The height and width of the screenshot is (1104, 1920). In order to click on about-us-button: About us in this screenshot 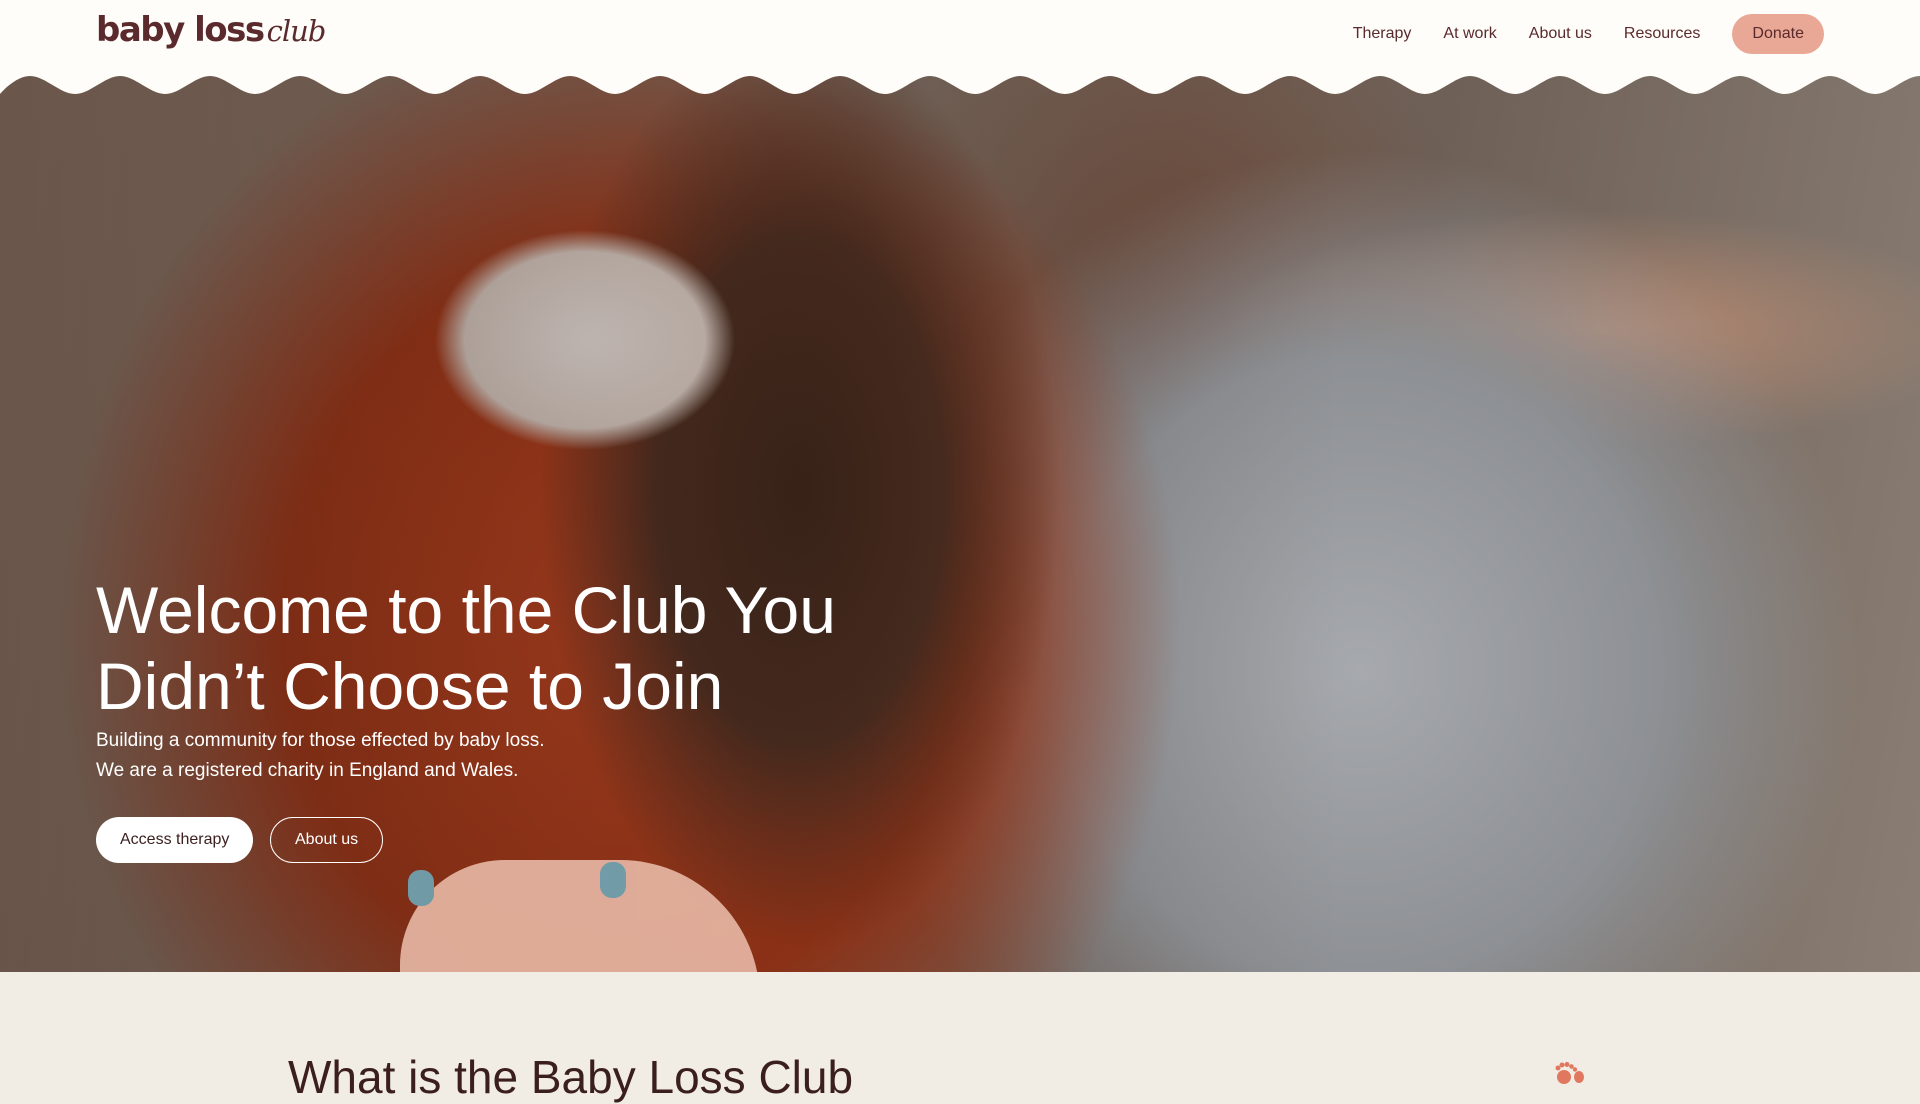, I will do `click(327, 840)`.